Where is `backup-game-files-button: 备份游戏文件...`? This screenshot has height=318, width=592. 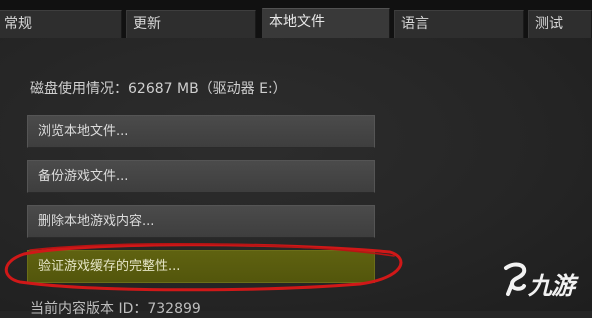
backup-game-files-button: 备份游戏文件... is located at coordinates (201, 176).